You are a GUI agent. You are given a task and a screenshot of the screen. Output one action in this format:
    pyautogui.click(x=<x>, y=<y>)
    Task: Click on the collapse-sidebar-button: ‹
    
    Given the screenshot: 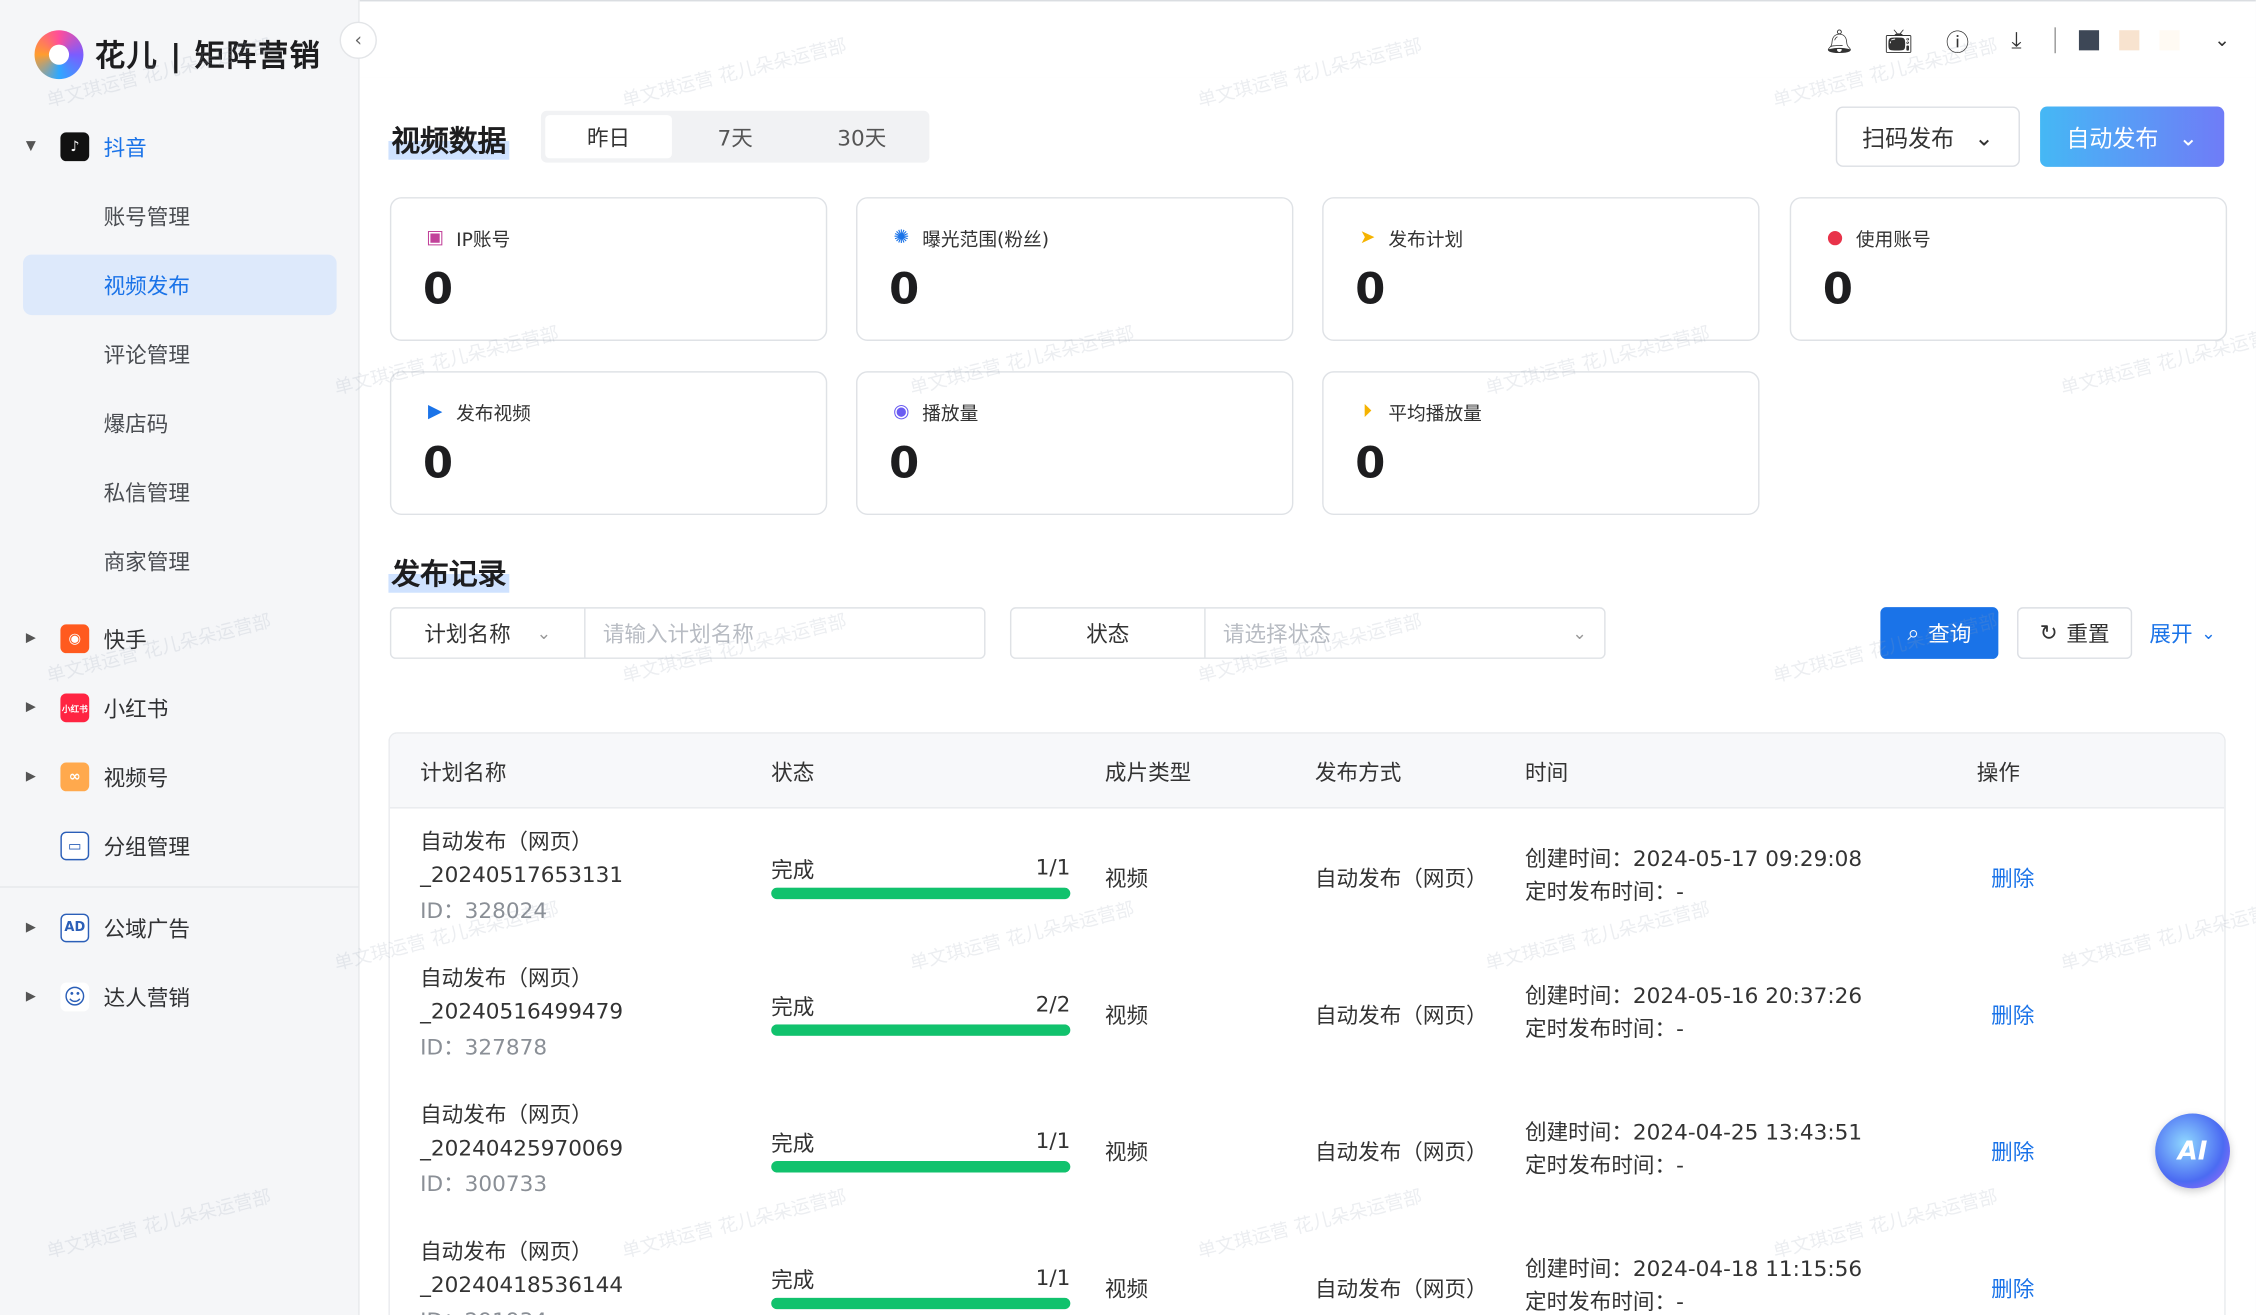 What is the action you would take?
    pyautogui.click(x=358, y=40)
    